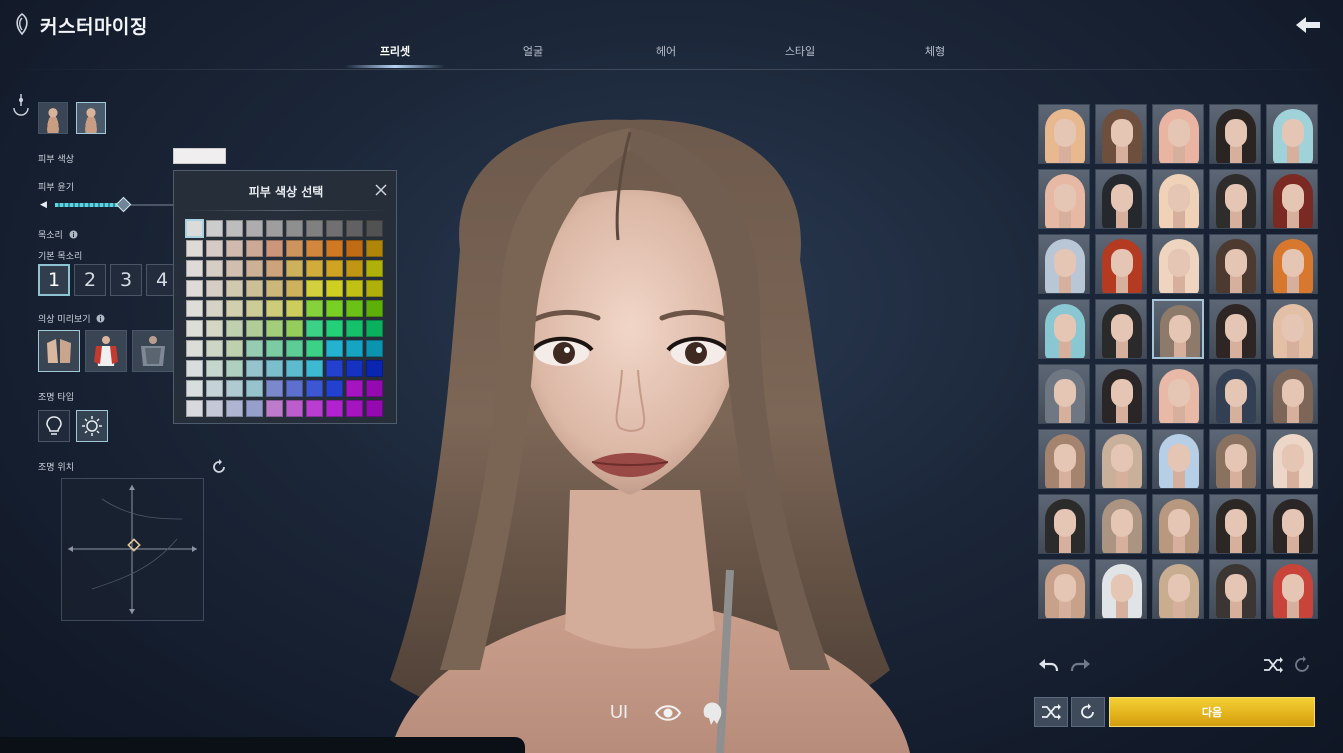  What do you see at coordinates (1051, 712) in the screenshot?
I see `randomize-button` at bounding box center [1051, 712].